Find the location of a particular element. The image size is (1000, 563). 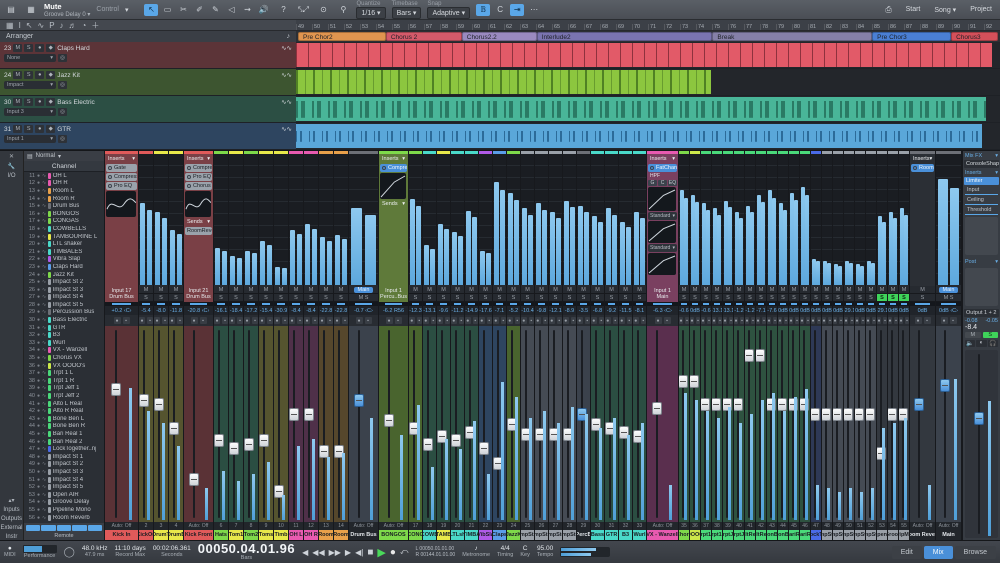

automation-mode: 54 is located at coordinates (893, 526).